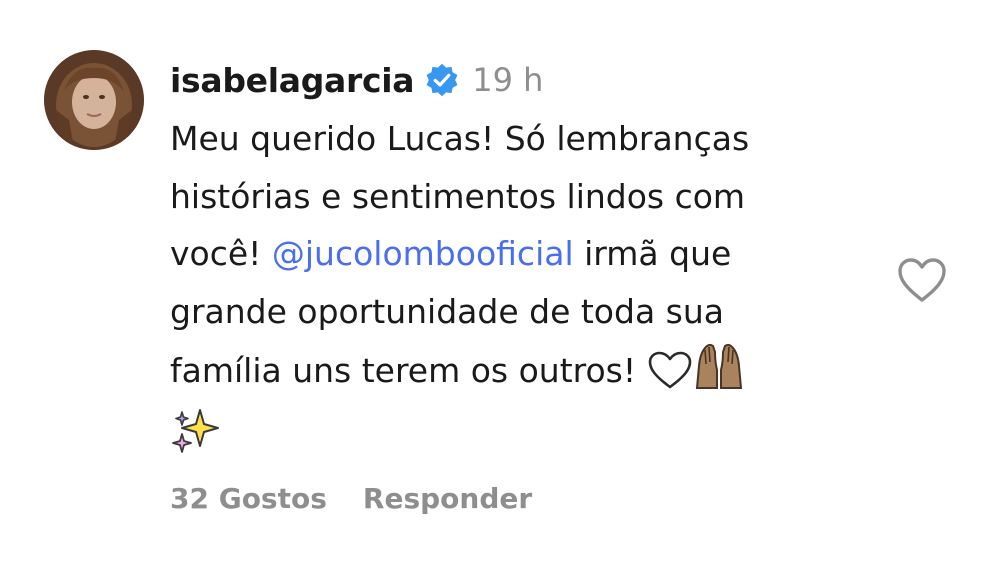 This screenshot has height=574, width=1000. I want to click on reply-button: Responder, so click(447, 498).